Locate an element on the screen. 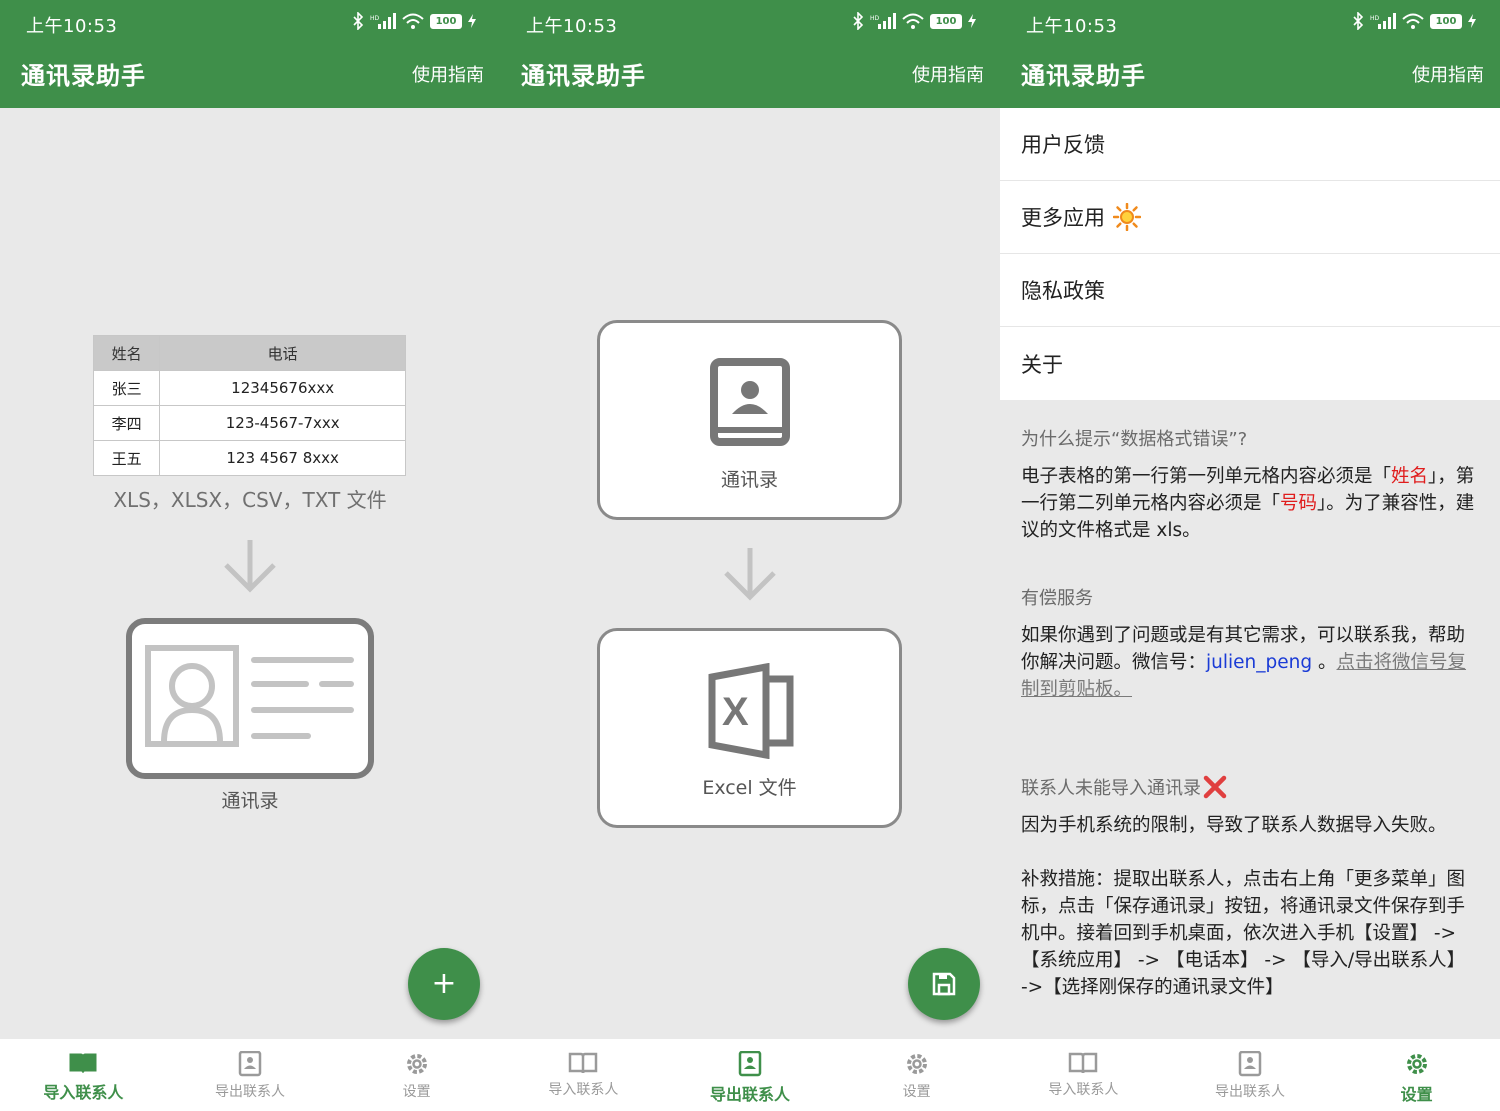 The height and width of the screenshot is (1111, 1500). menu-item-label: 用户反馈 is located at coordinates (1063, 145).